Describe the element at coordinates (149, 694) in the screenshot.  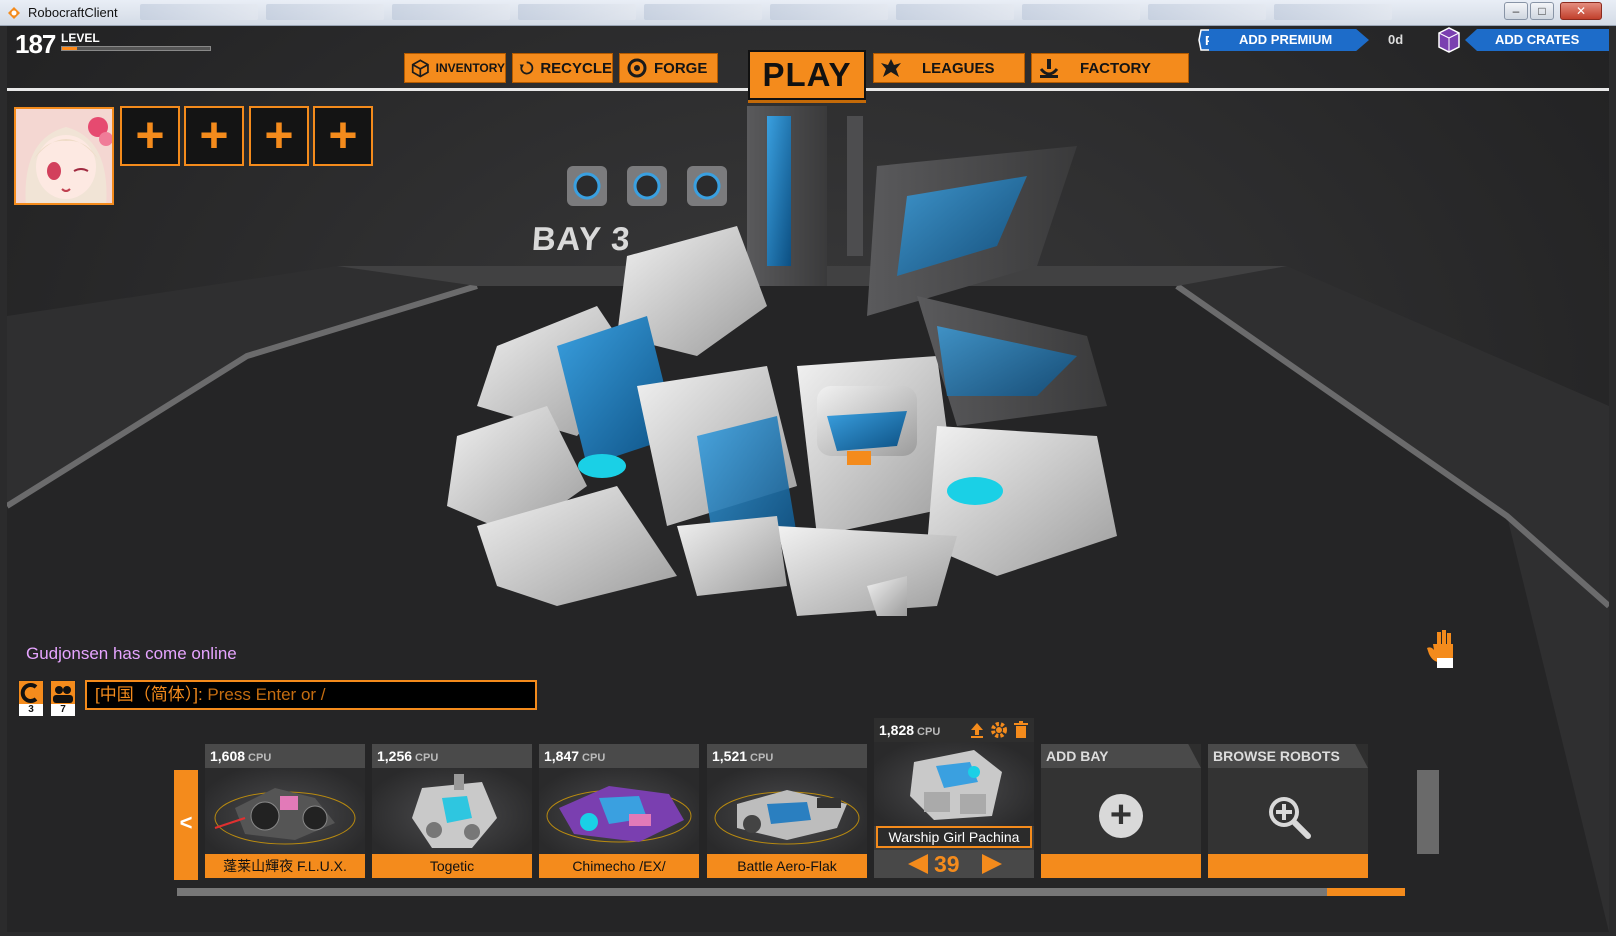
I see `chat-channel: [中国（简体）]:` at that location.